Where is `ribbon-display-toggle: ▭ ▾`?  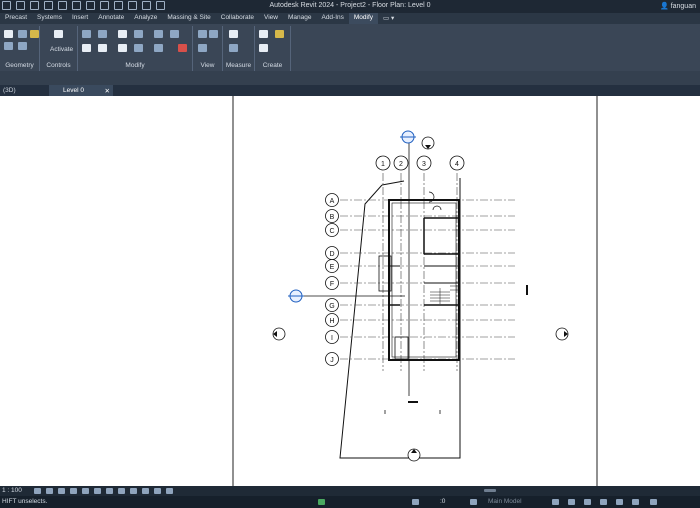 ribbon-display-toggle: ▭ ▾ is located at coordinates (388, 18).